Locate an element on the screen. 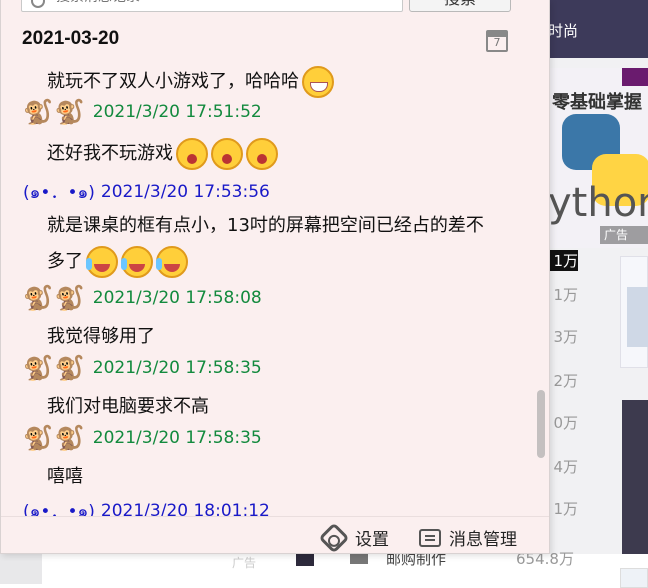 The width and height of the screenshot is (648, 588). settings-label: 设置 is located at coordinates (372, 540).